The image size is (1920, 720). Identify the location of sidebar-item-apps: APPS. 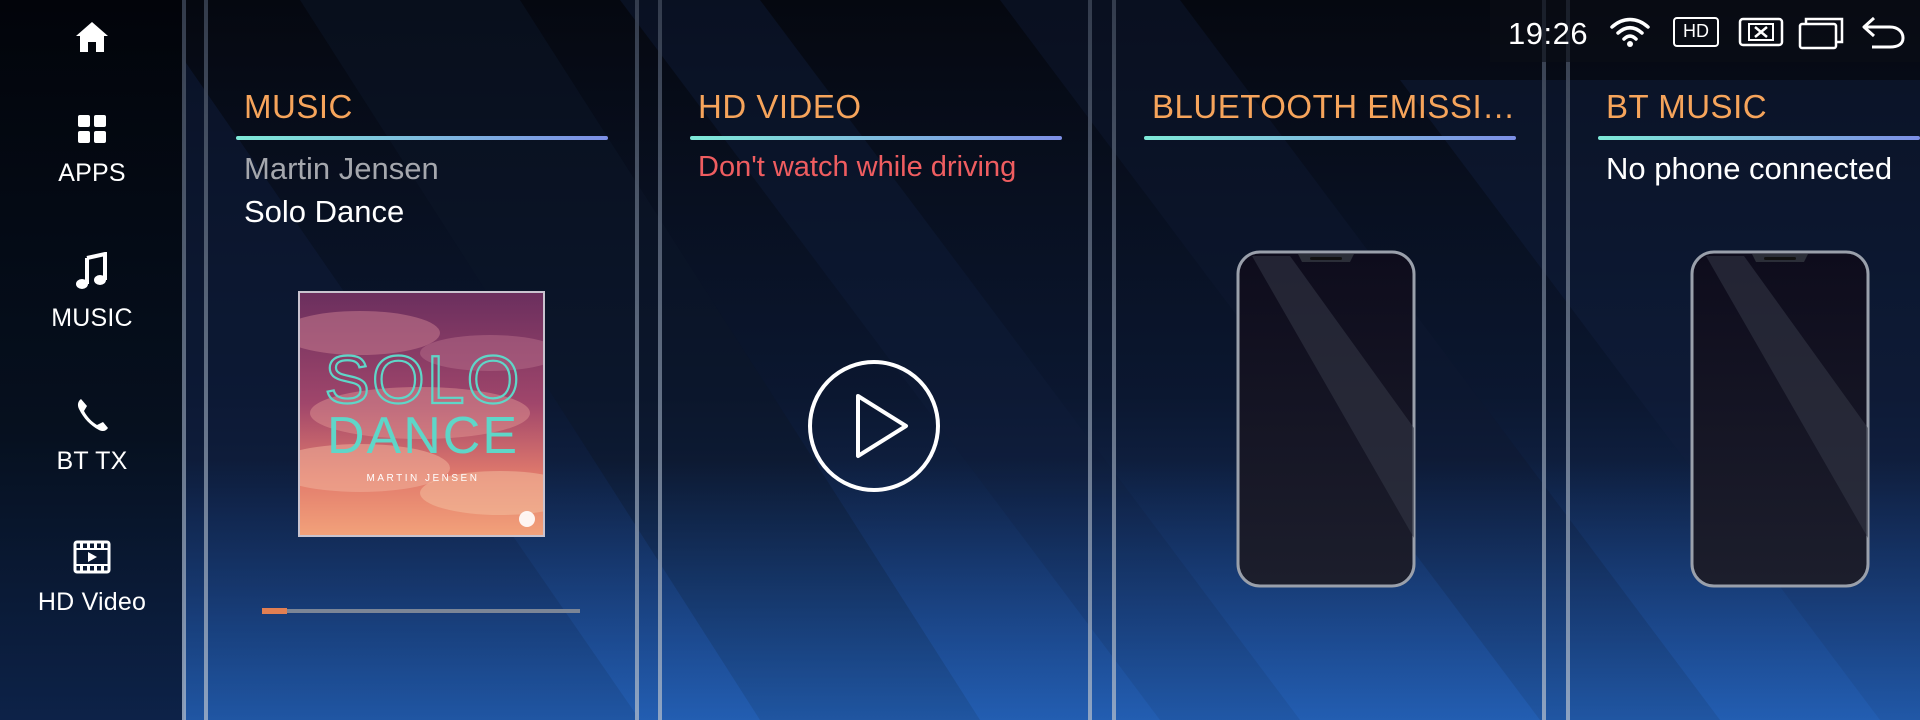
(92, 150).